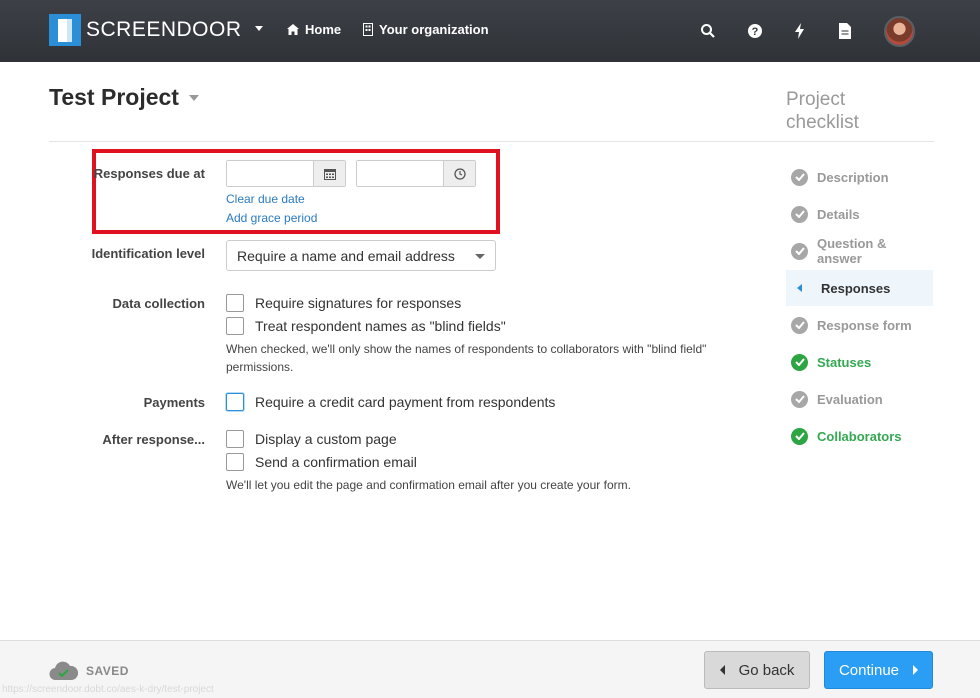  I want to click on custom-page-label: Display a custom page, so click(326, 439).